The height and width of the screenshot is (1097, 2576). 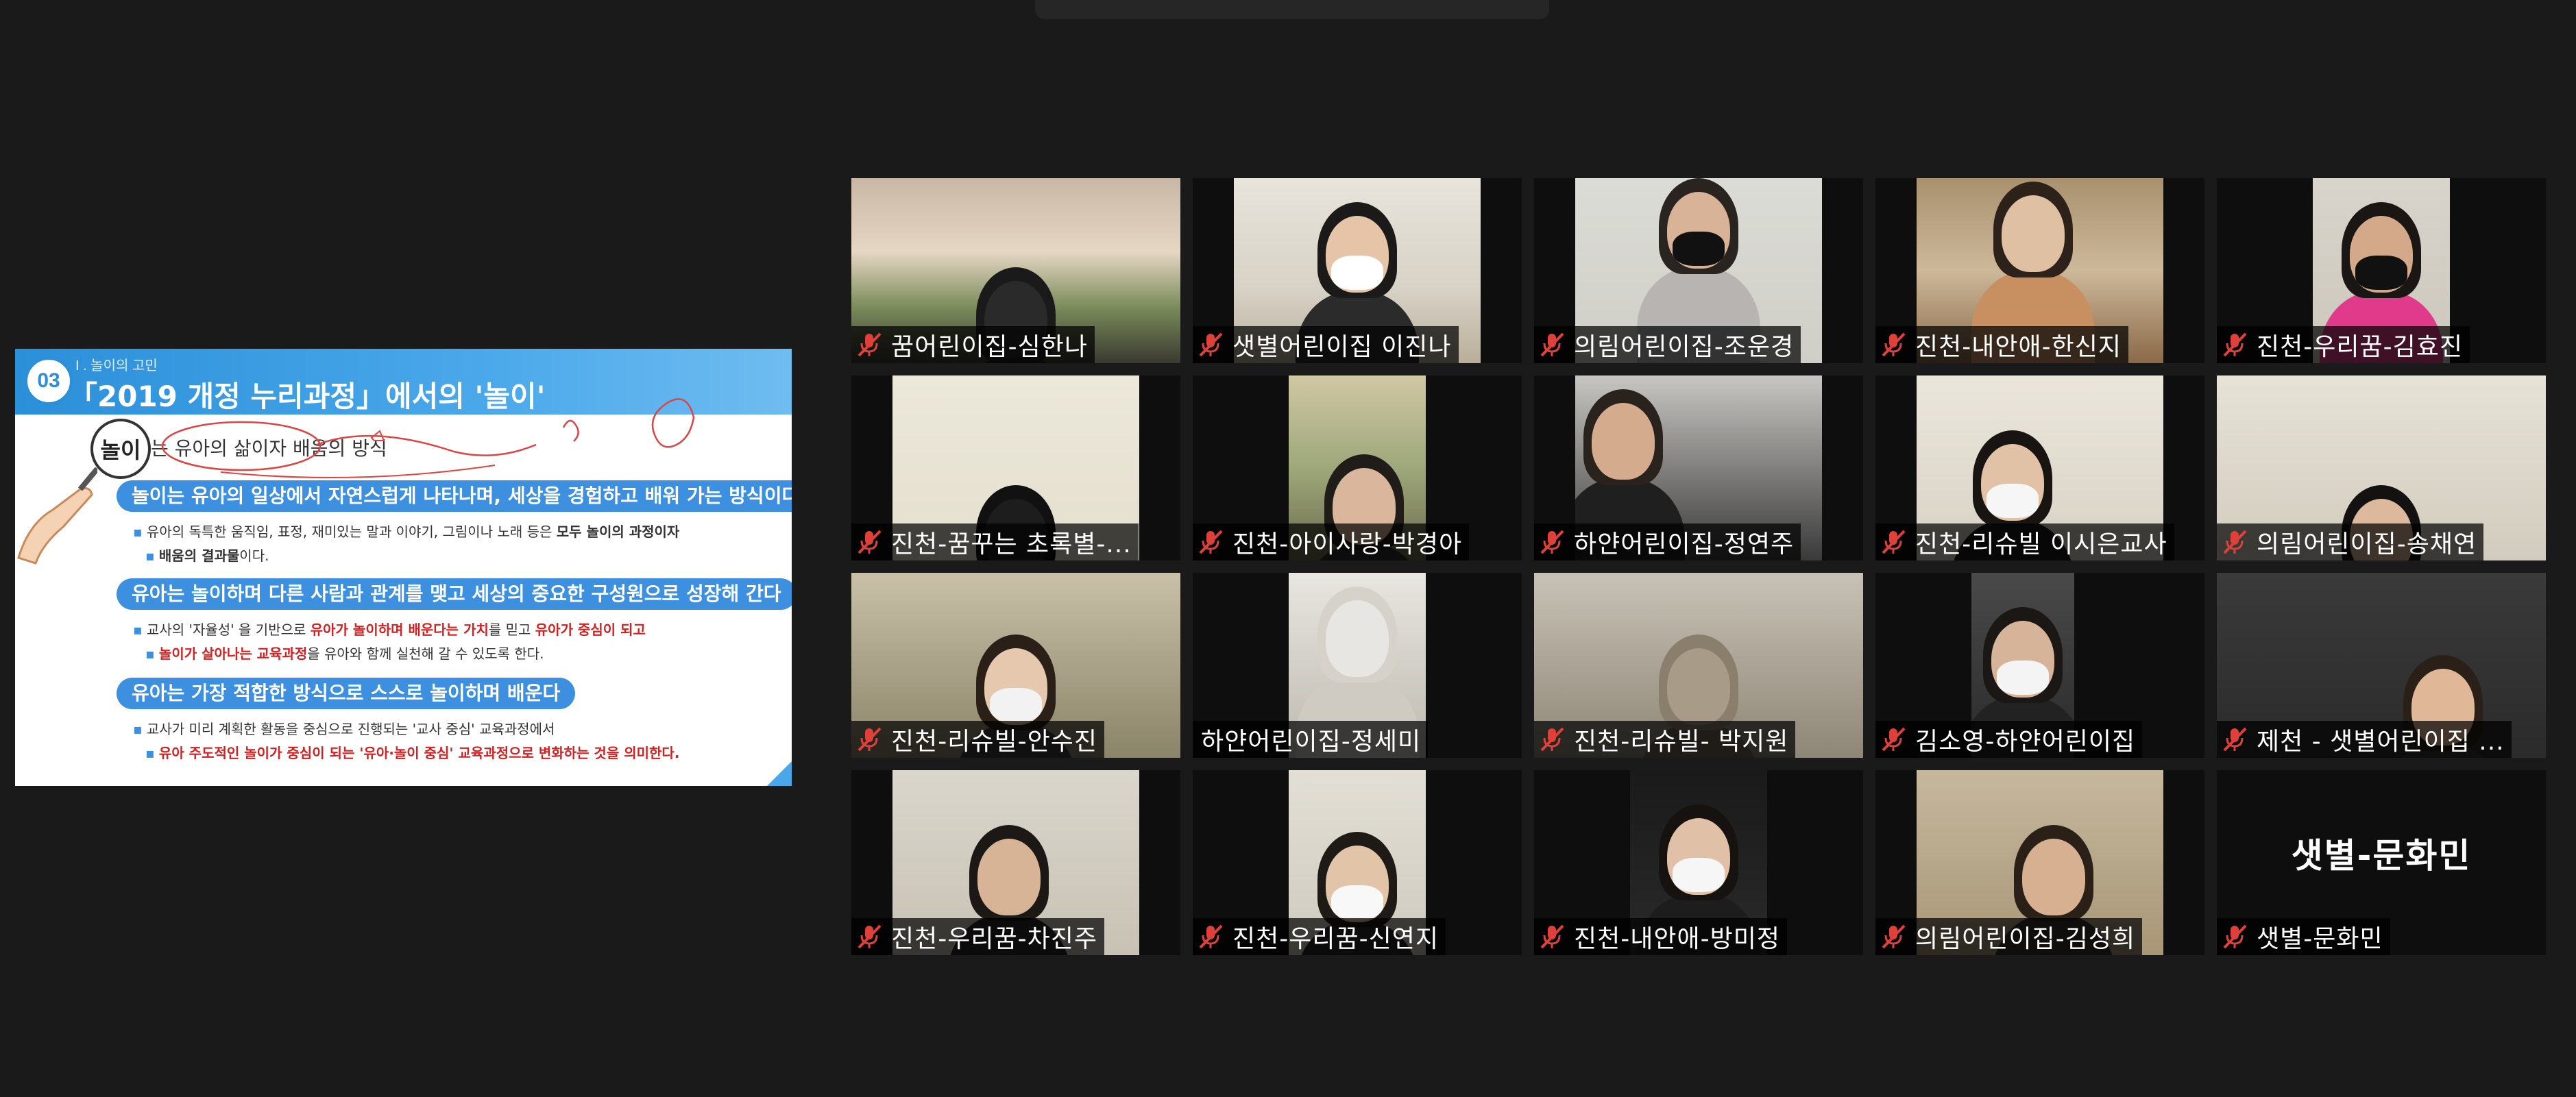 I want to click on keyword-circle: 놀이, so click(x=120, y=449).